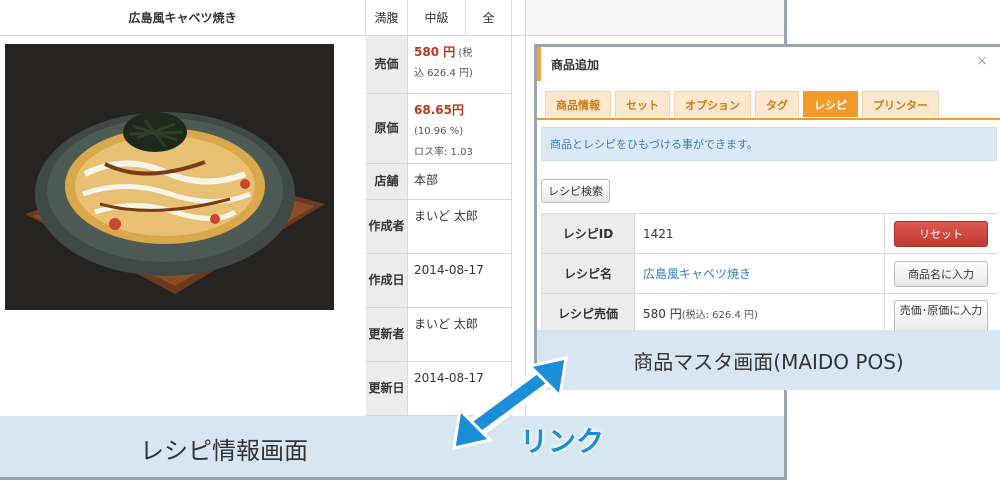  I want to click on header-right-area, so click(655, 18).